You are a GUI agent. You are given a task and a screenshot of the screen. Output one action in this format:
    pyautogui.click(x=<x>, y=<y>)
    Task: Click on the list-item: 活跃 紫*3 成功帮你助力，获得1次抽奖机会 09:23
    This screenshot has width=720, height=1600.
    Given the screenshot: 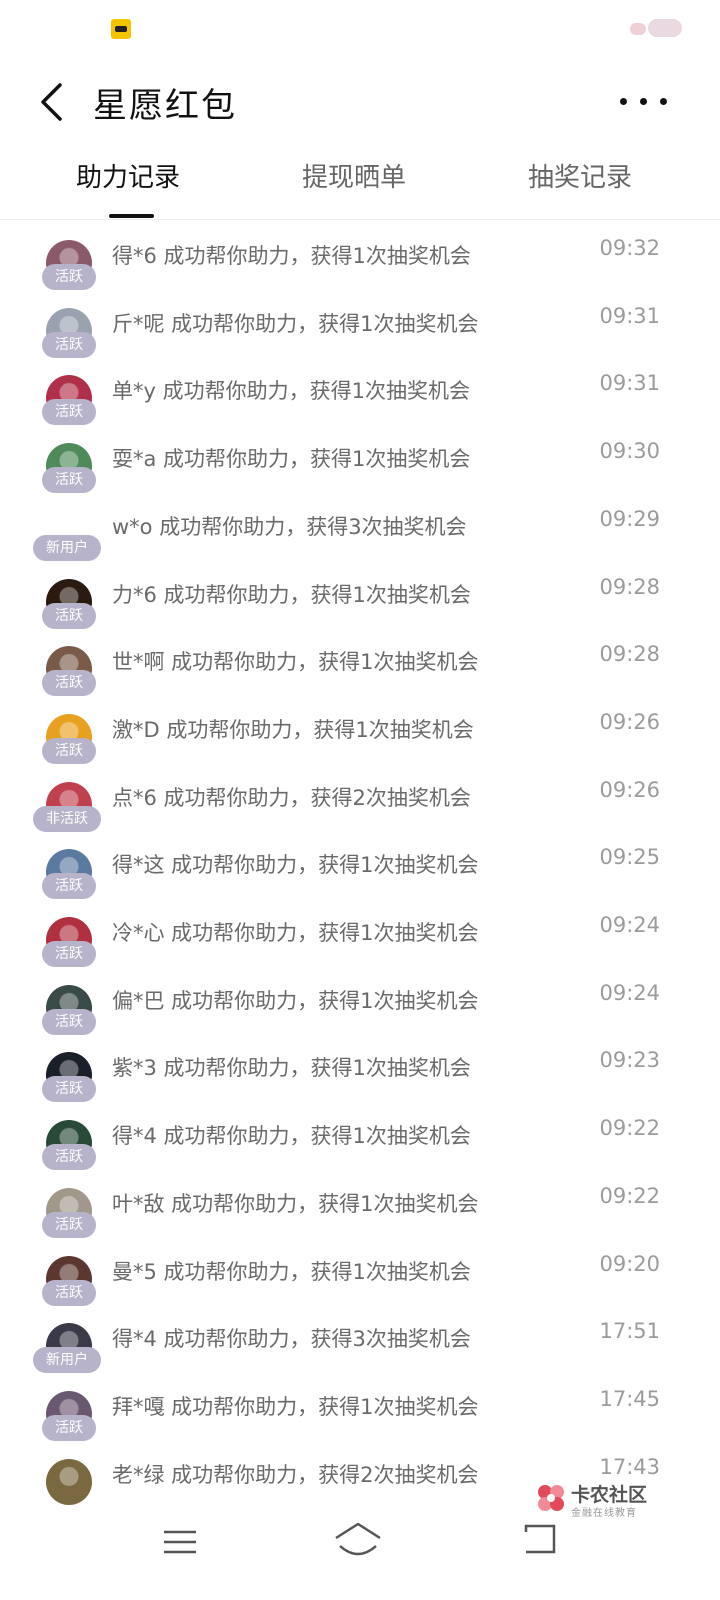 What is the action you would take?
    pyautogui.click(x=360, y=1076)
    